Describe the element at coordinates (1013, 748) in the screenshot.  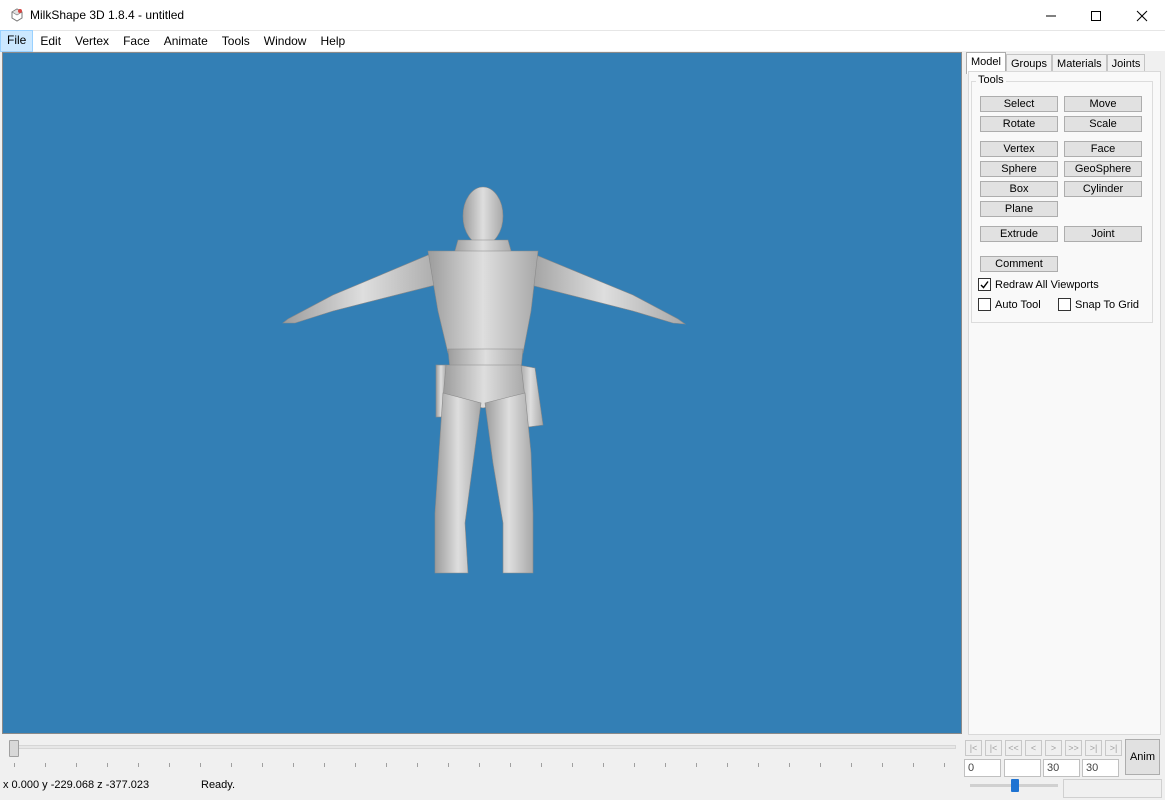
I see `rewind-button: <<` at that location.